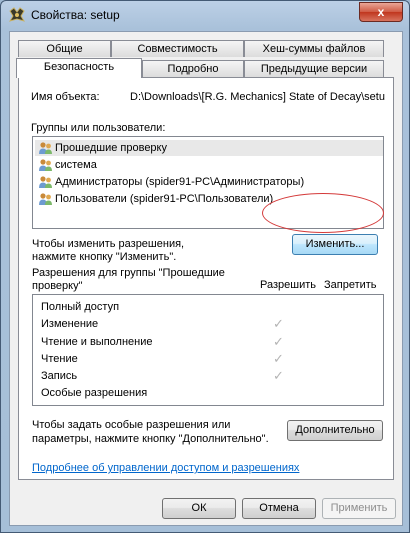 This screenshot has width=410, height=533. Describe the element at coordinates (164, 199) in the screenshot. I see `list-item-label: Пользователи (spider91-PC\Пользователи)` at that location.